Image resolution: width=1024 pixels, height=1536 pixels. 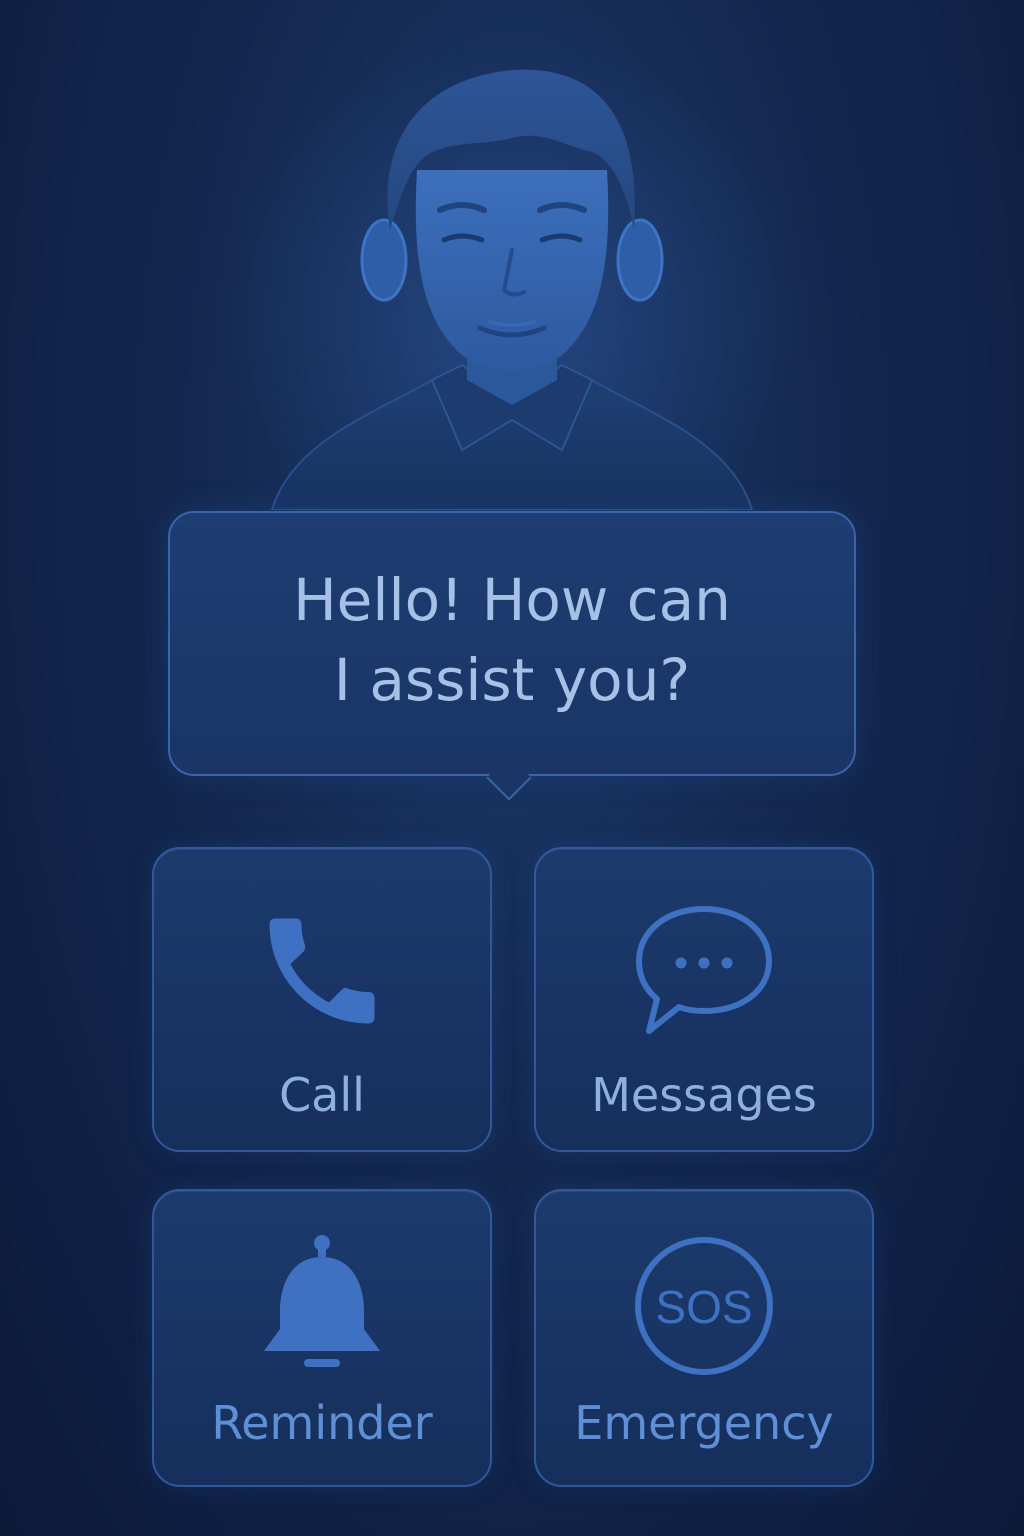 I want to click on sos-icon: SOS, so click(x=704, y=1306).